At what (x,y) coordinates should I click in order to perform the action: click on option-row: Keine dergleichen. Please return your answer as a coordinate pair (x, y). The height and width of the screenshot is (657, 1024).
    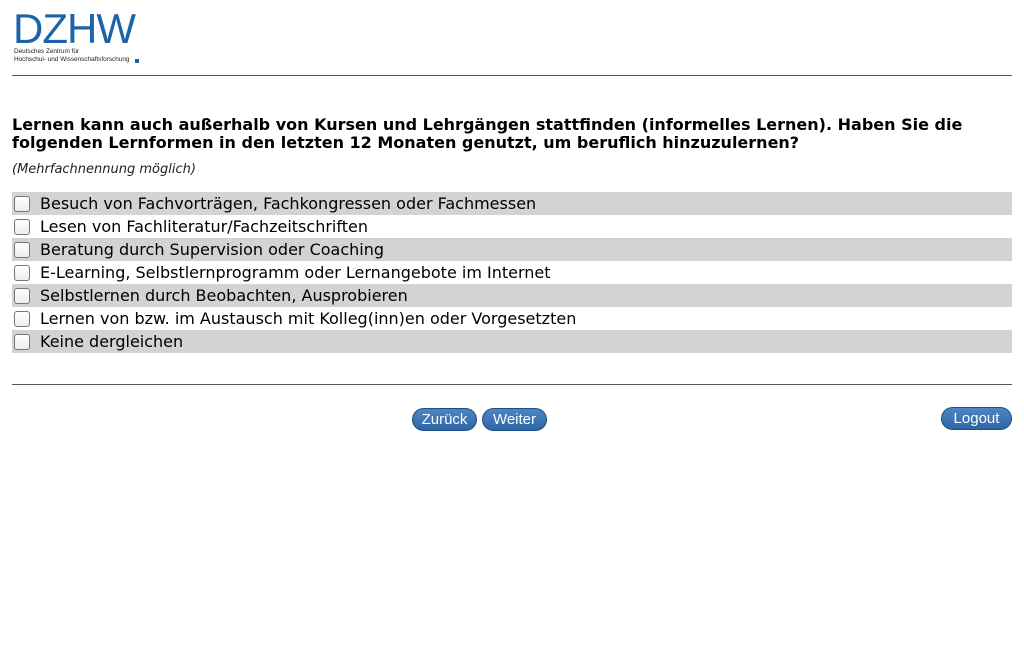
    Looking at the image, I should click on (512, 341).